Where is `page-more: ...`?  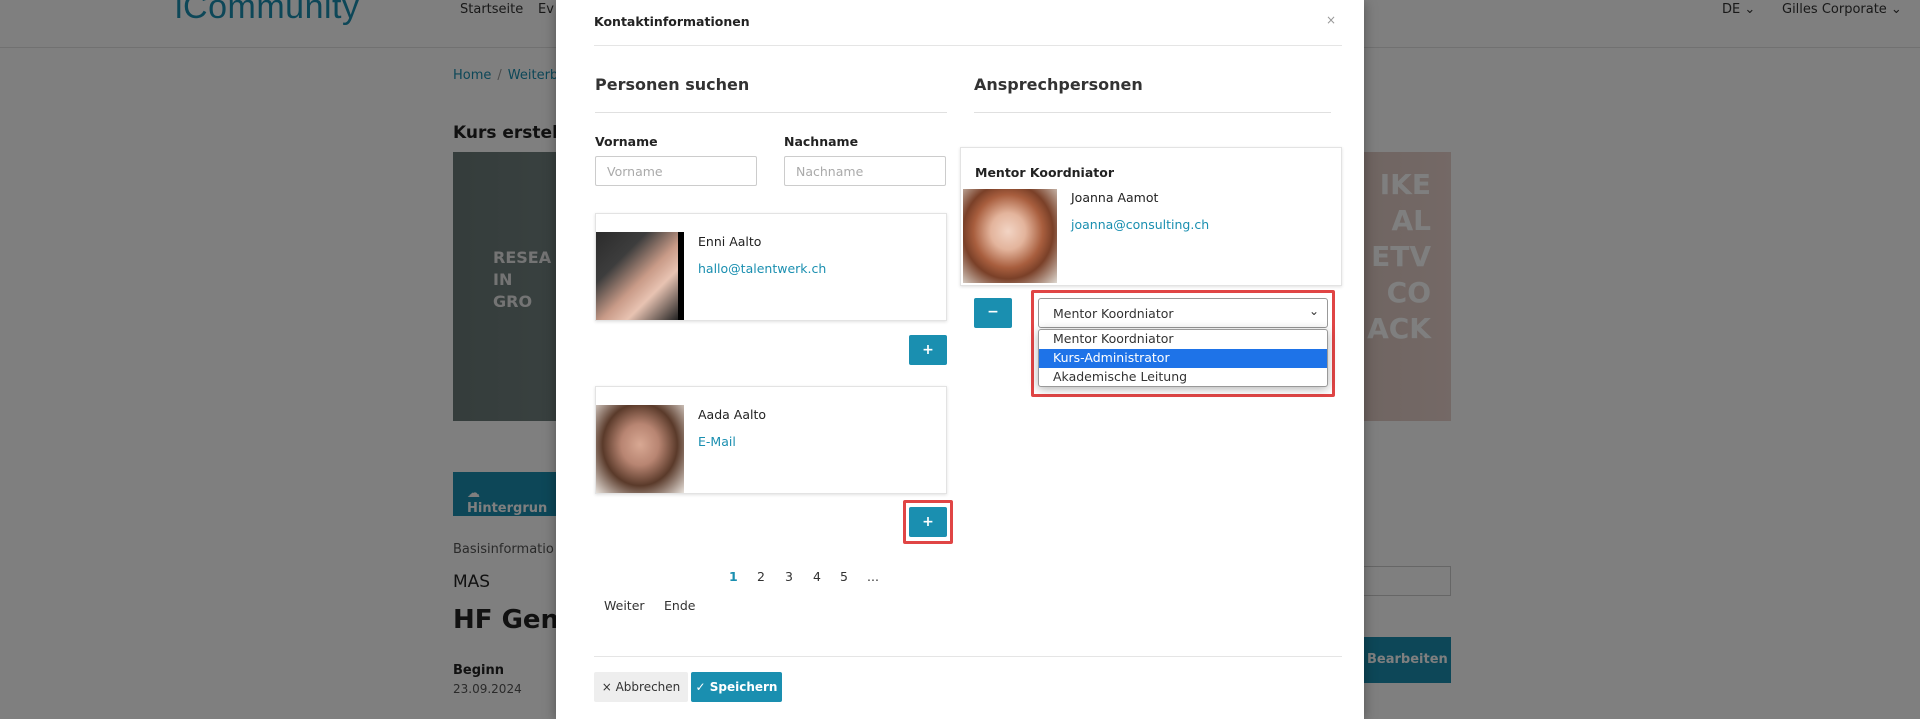 page-more: ... is located at coordinates (873, 576).